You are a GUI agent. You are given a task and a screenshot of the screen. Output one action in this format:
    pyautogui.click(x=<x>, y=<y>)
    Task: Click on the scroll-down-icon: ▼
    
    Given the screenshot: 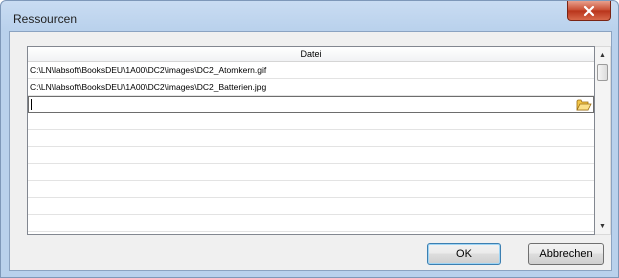 What is the action you would take?
    pyautogui.click(x=602, y=226)
    